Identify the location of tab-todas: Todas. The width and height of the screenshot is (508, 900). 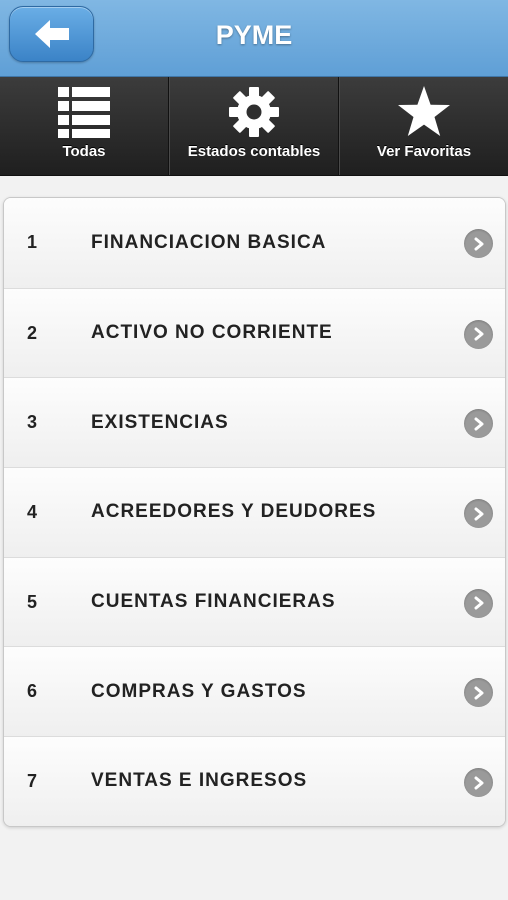
(84, 126).